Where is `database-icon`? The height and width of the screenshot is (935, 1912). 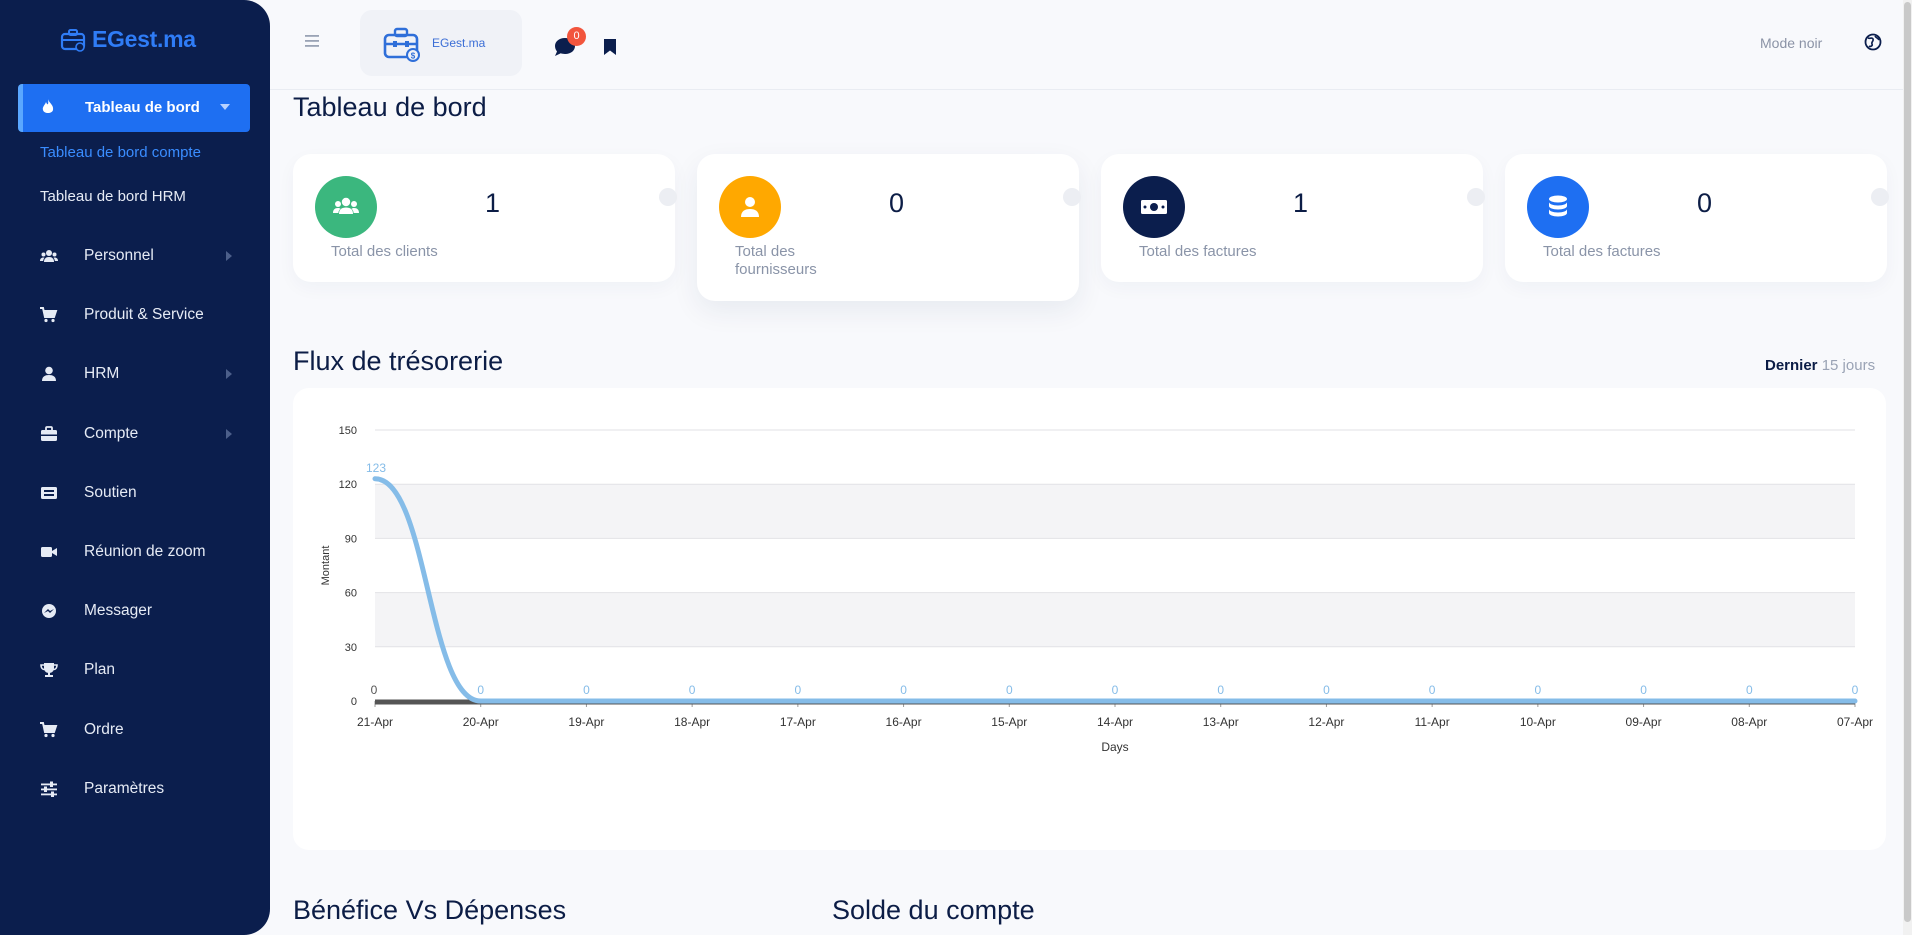
database-icon is located at coordinates (1558, 206).